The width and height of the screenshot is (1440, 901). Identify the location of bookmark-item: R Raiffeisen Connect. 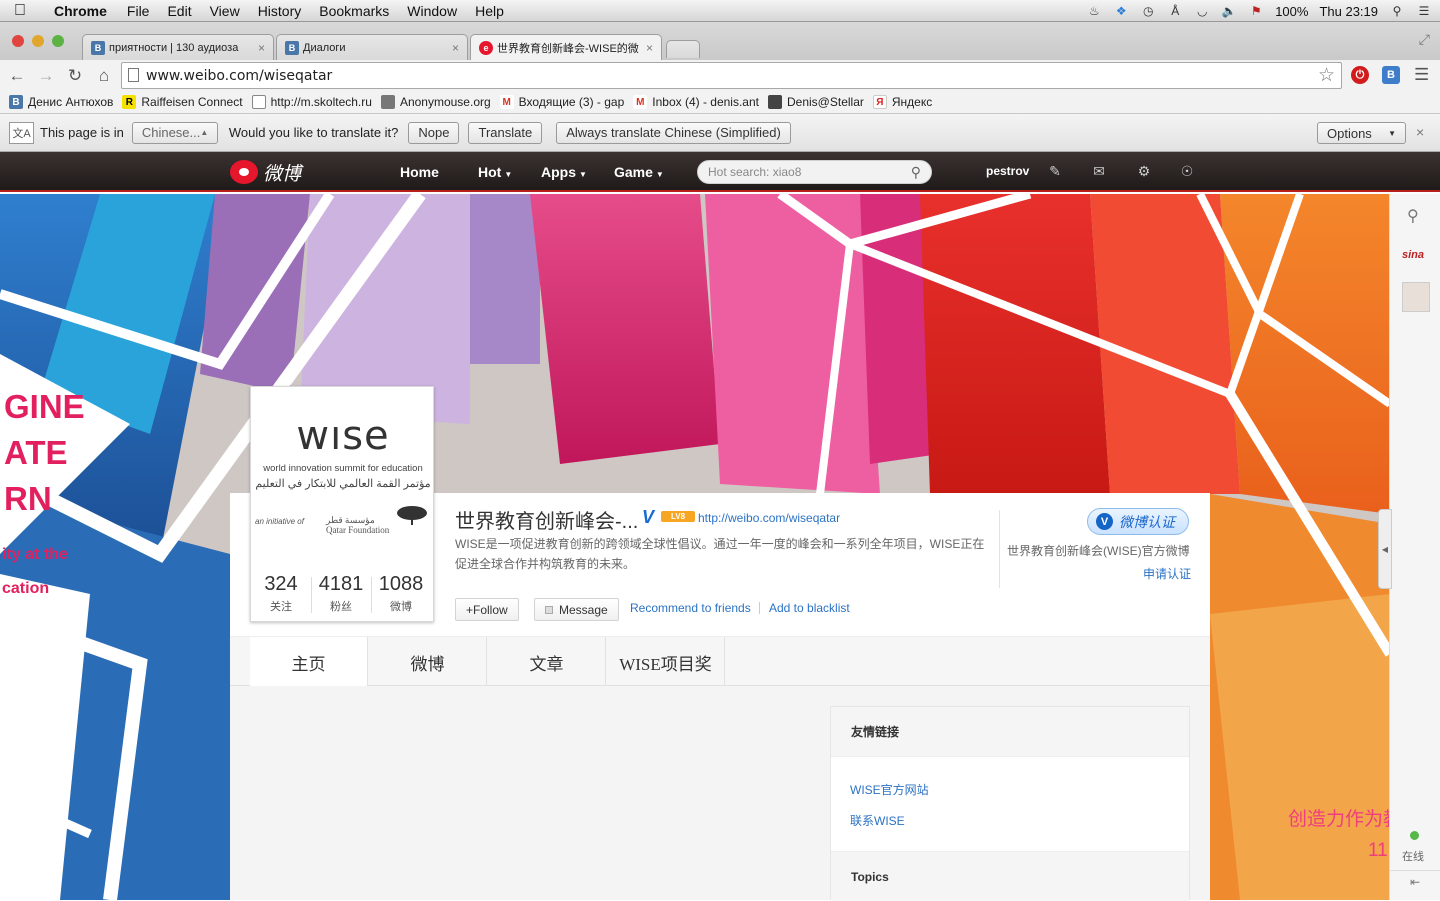
(182, 102).